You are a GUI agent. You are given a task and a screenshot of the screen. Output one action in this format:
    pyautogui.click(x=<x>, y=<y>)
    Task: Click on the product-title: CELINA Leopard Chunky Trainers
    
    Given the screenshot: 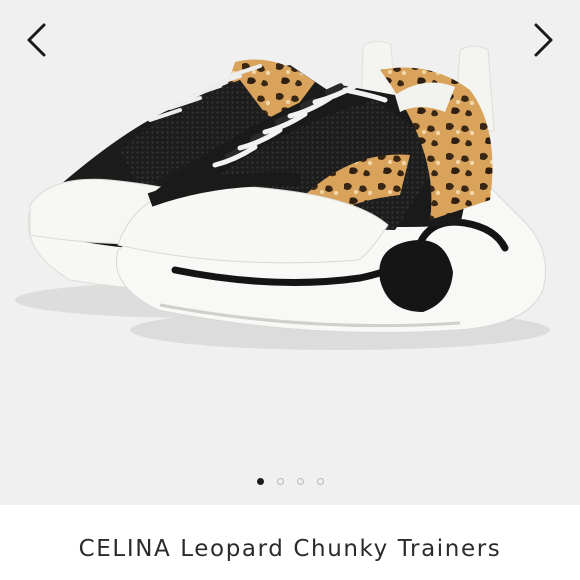 What is the action you would take?
    pyautogui.click(x=290, y=548)
    